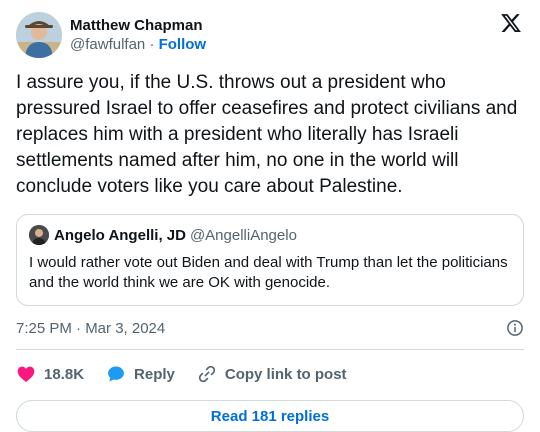 This screenshot has width=540, height=432. I want to click on reply-button: Reply, so click(140, 374).